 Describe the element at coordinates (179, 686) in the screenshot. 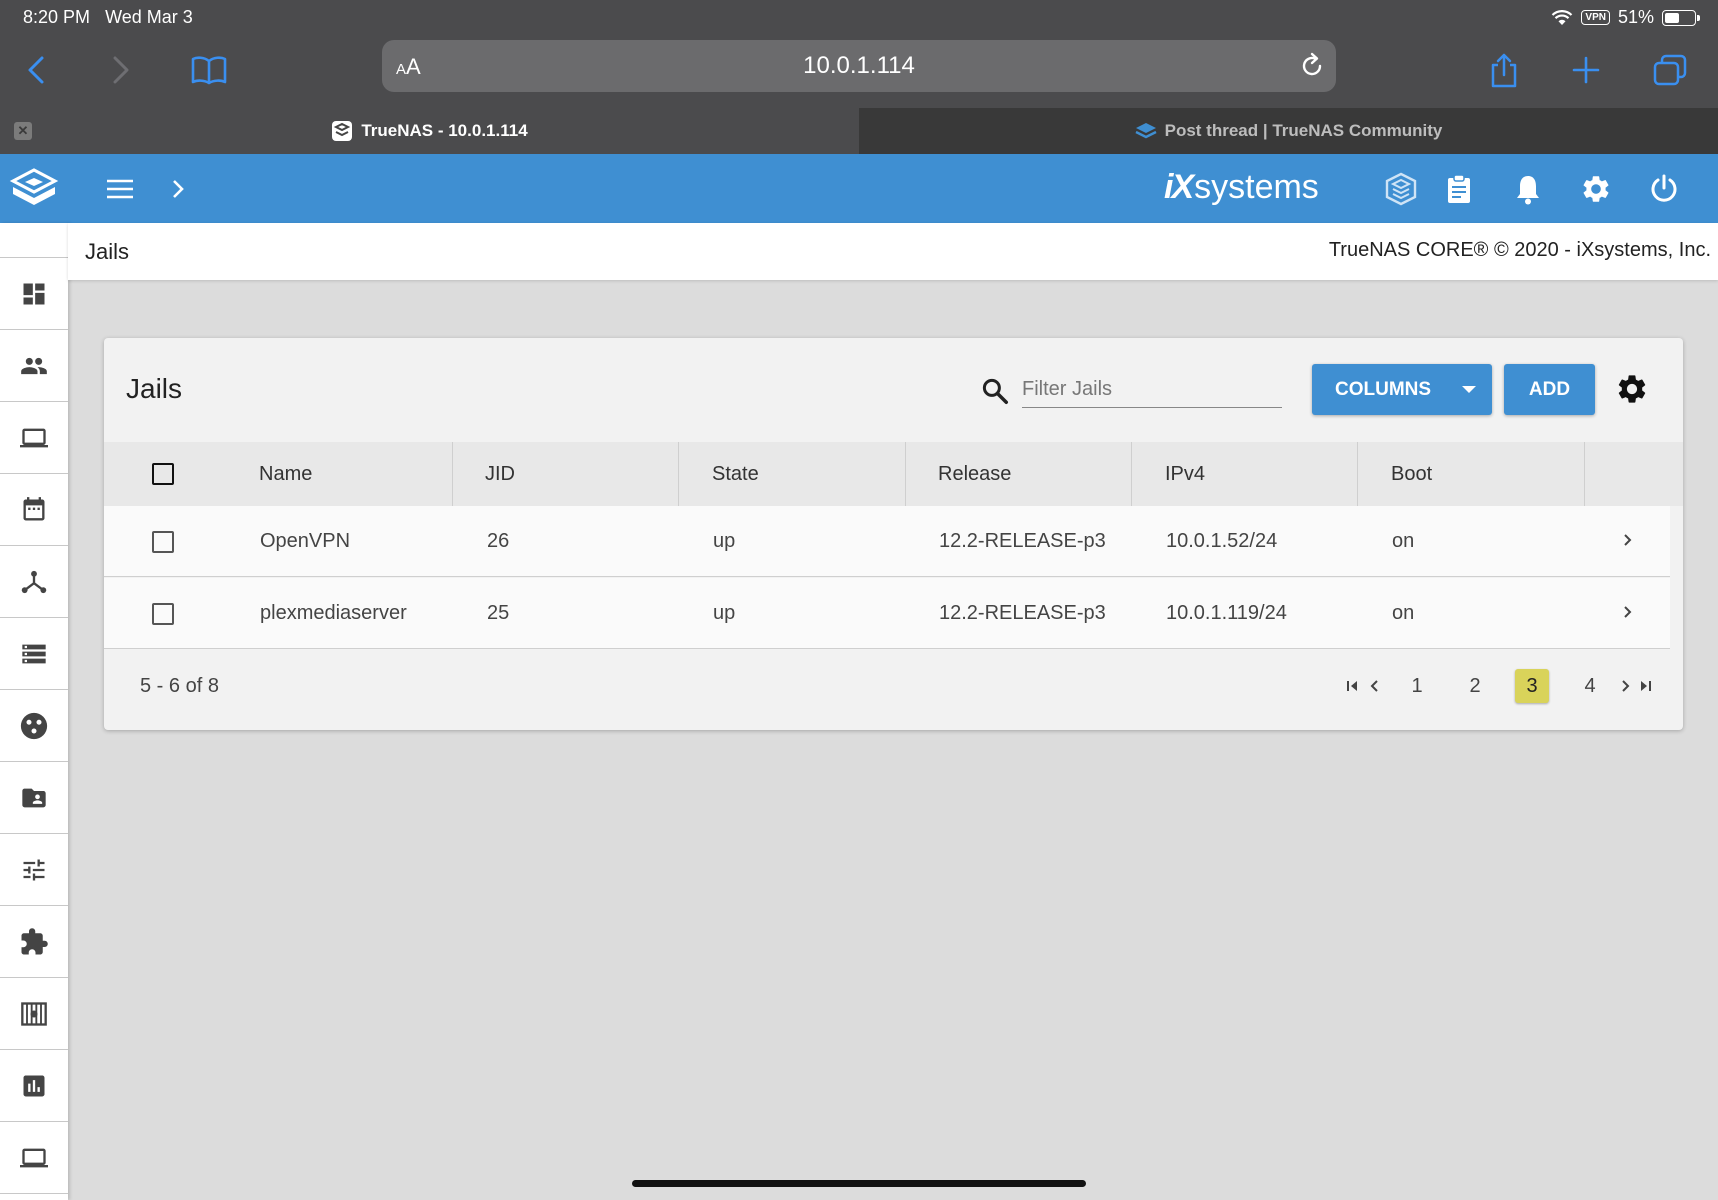

I see `range-label: 5 - 6 of 8` at that location.